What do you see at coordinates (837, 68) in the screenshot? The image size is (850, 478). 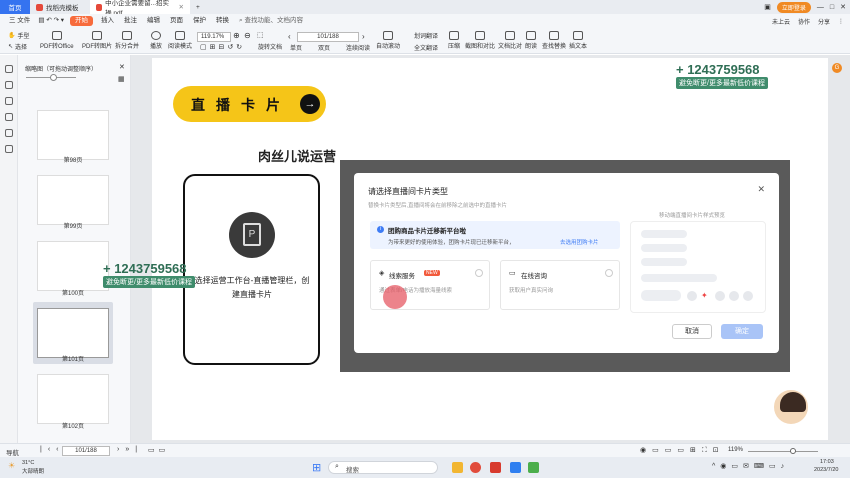 I see `assistant-icon: G` at bounding box center [837, 68].